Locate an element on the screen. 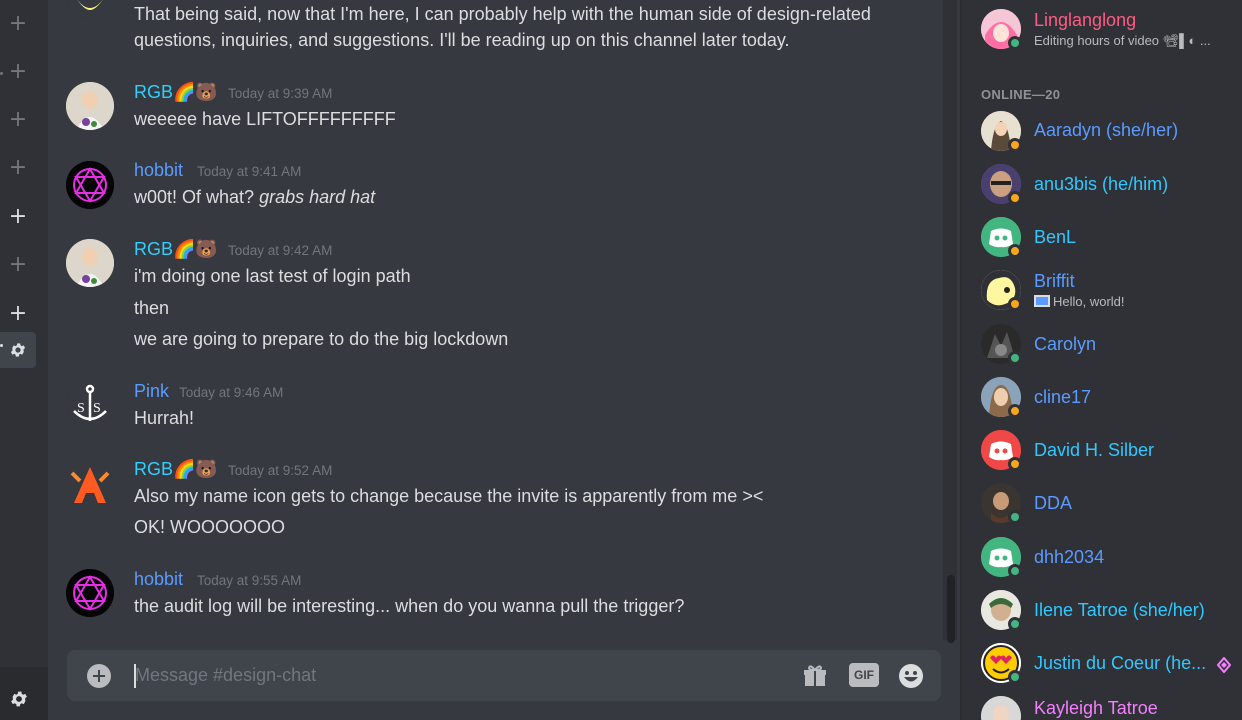 The image size is (1242, 720). member-item: anu3bis (he/him) is located at coordinates (1111, 185).